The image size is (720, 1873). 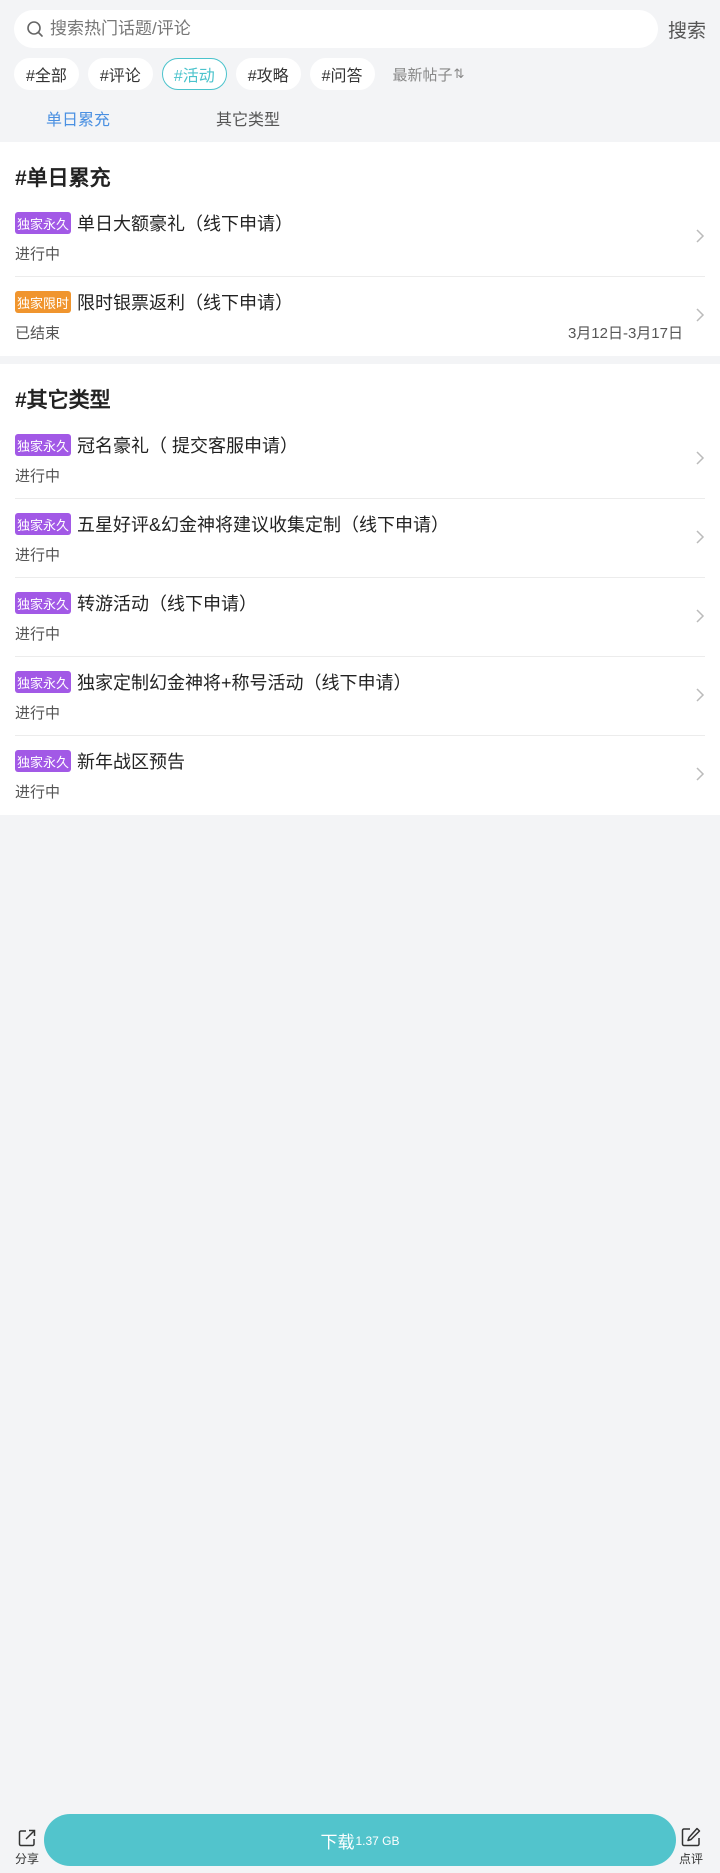 What do you see at coordinates (120, 74) in the screenshot?
I see `tag-review: #评论` at bounding box center [120, 74].